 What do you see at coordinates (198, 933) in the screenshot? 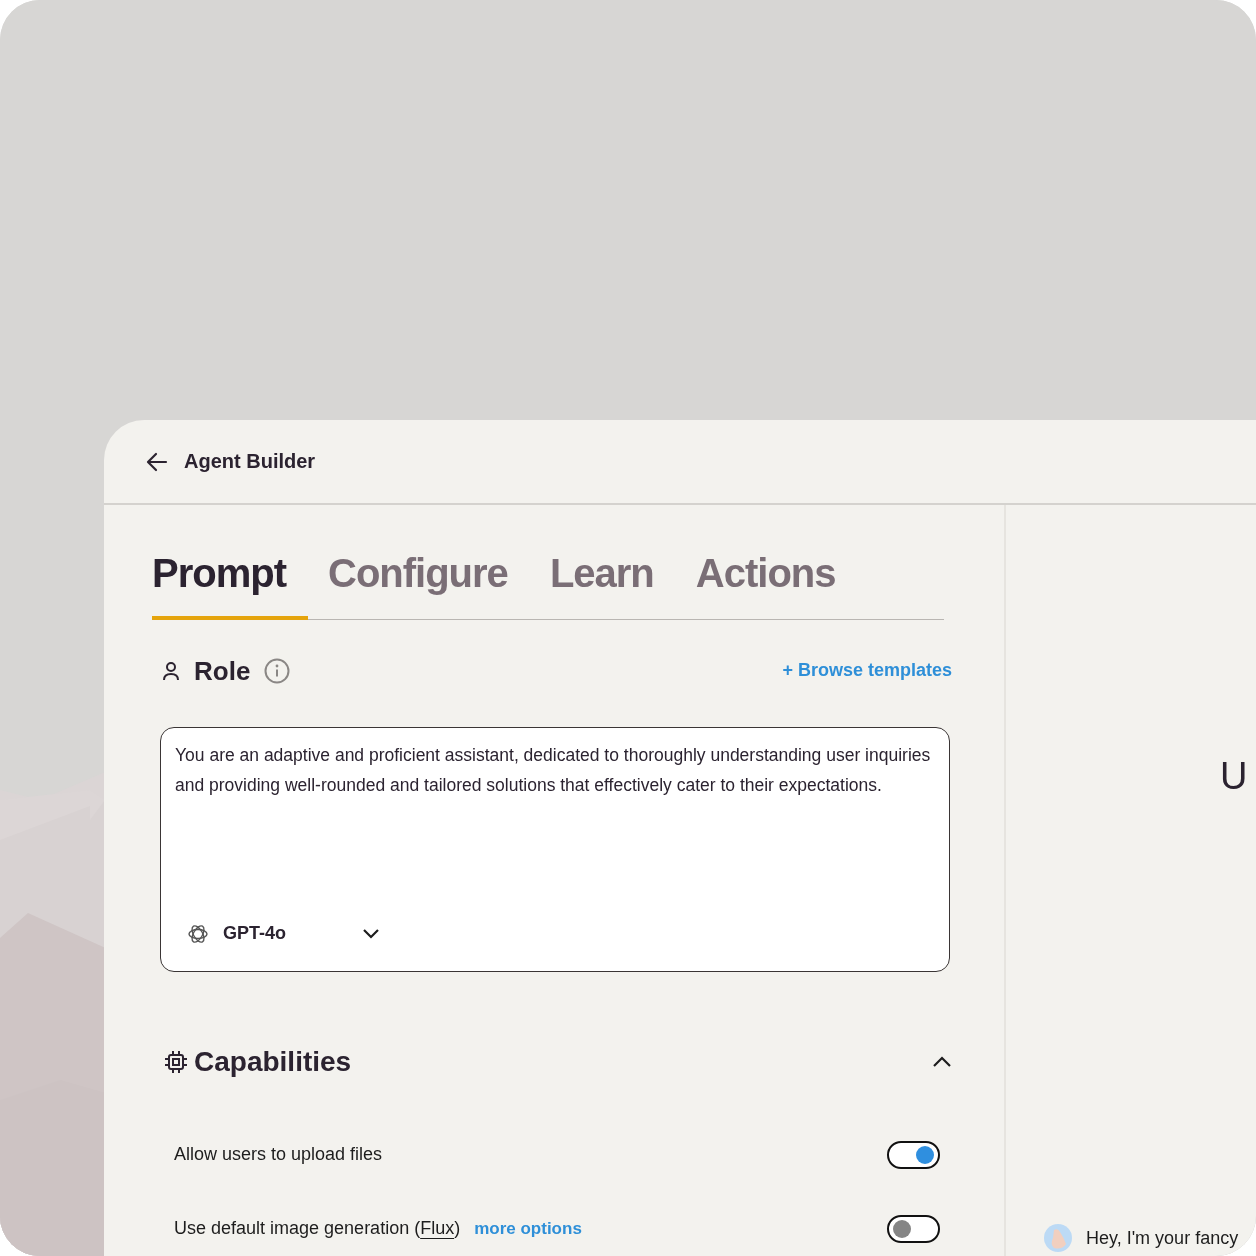
I see `knot-icon` at bounding box center [198, 933].